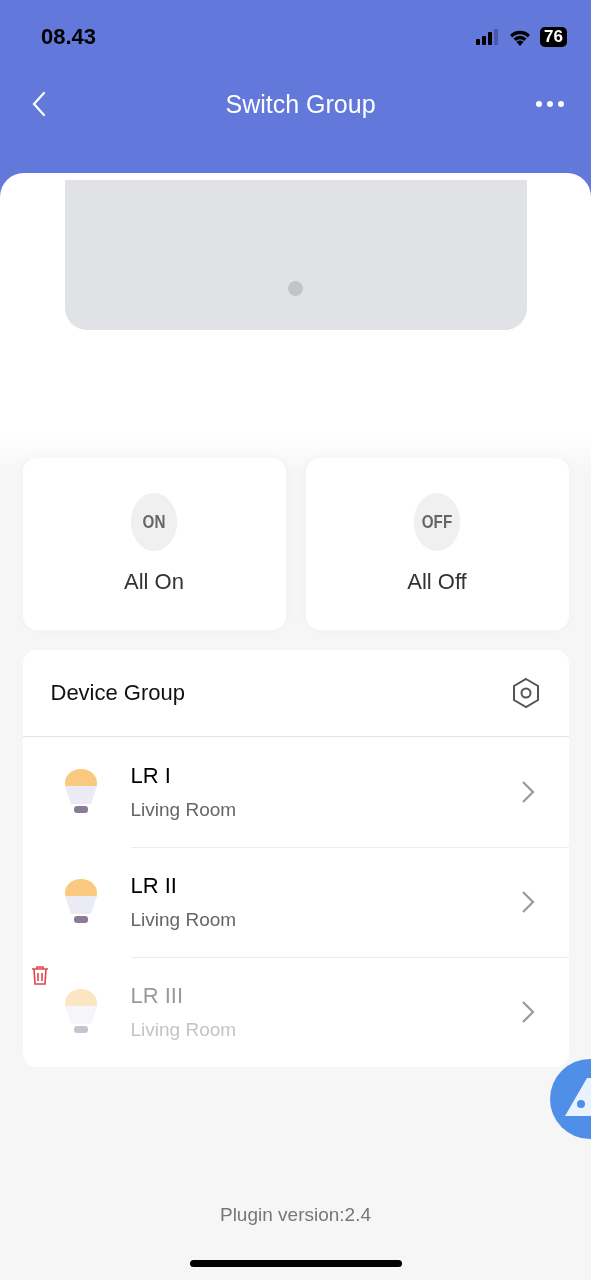  I want to click on screen-title: Switch Group, so click(300, 104).